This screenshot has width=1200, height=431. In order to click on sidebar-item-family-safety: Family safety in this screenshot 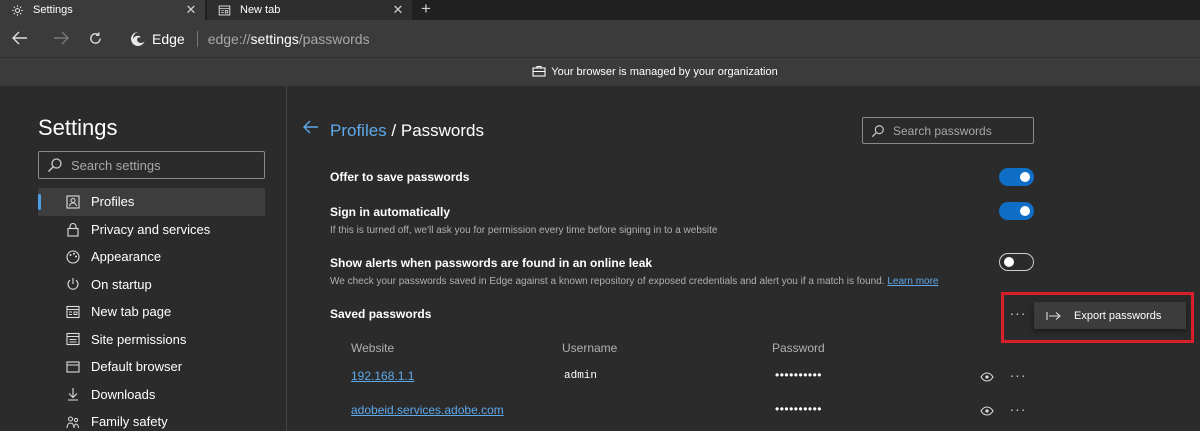, I will do `click(151, 419)`.